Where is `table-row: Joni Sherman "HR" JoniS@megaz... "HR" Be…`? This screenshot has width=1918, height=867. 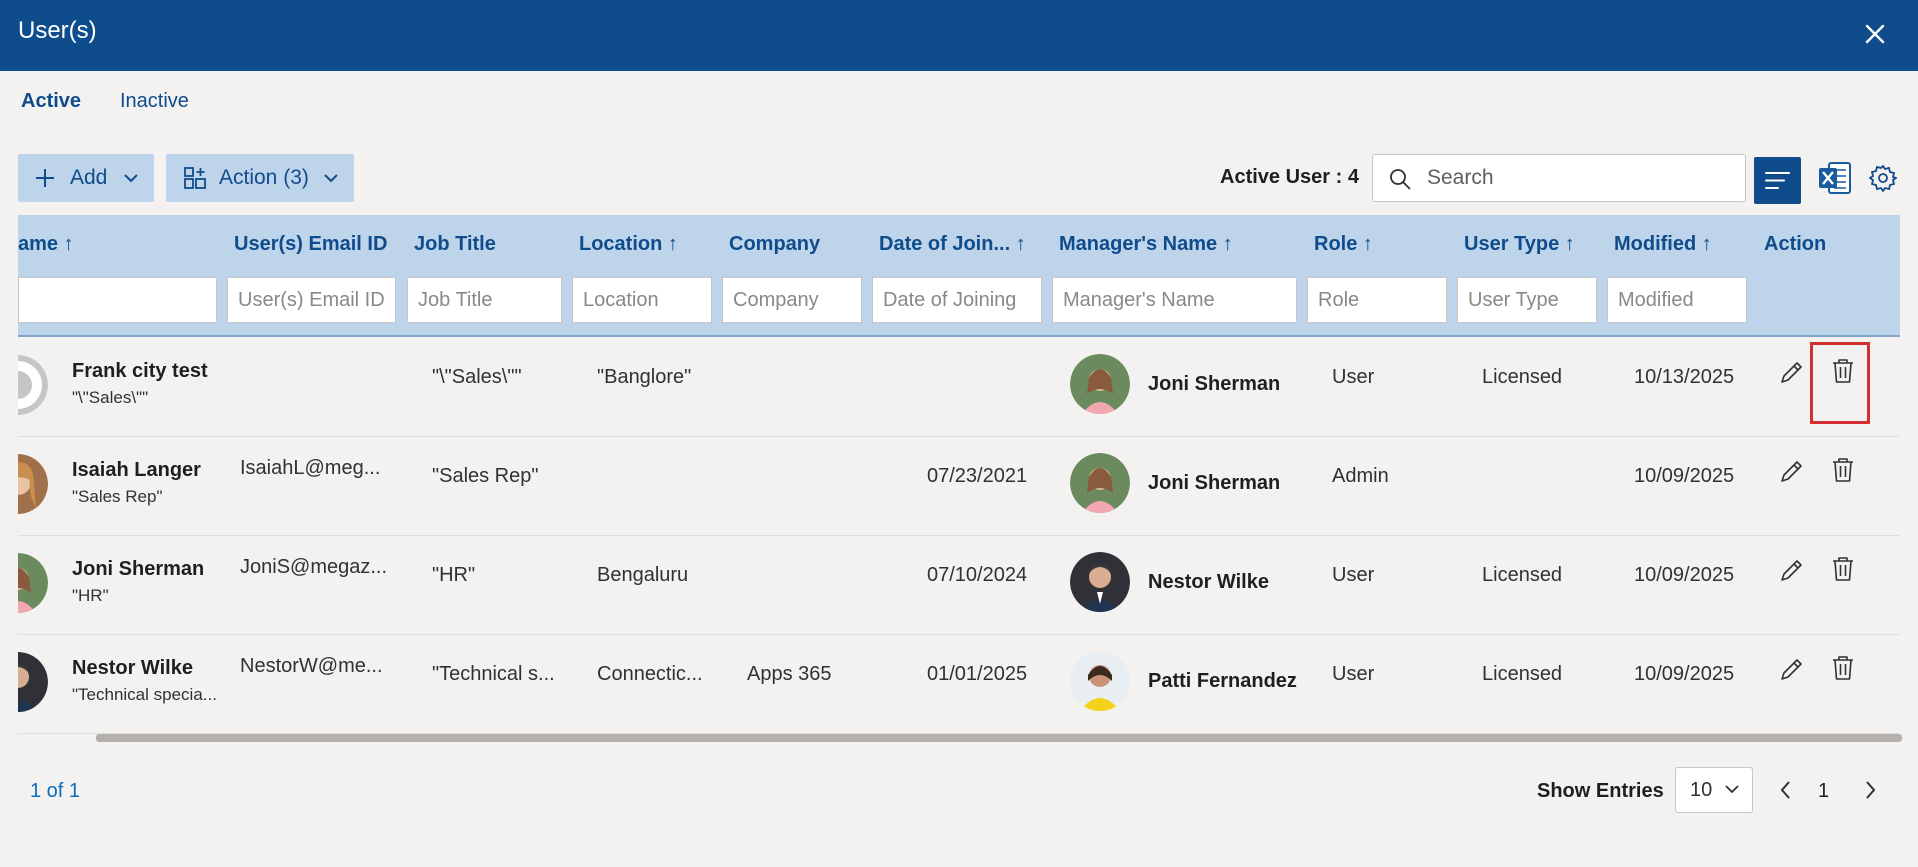 table-row: Joni Sherman "HR" JoniS@megaz... "HR" Be… is located at coordinates (959, 585).